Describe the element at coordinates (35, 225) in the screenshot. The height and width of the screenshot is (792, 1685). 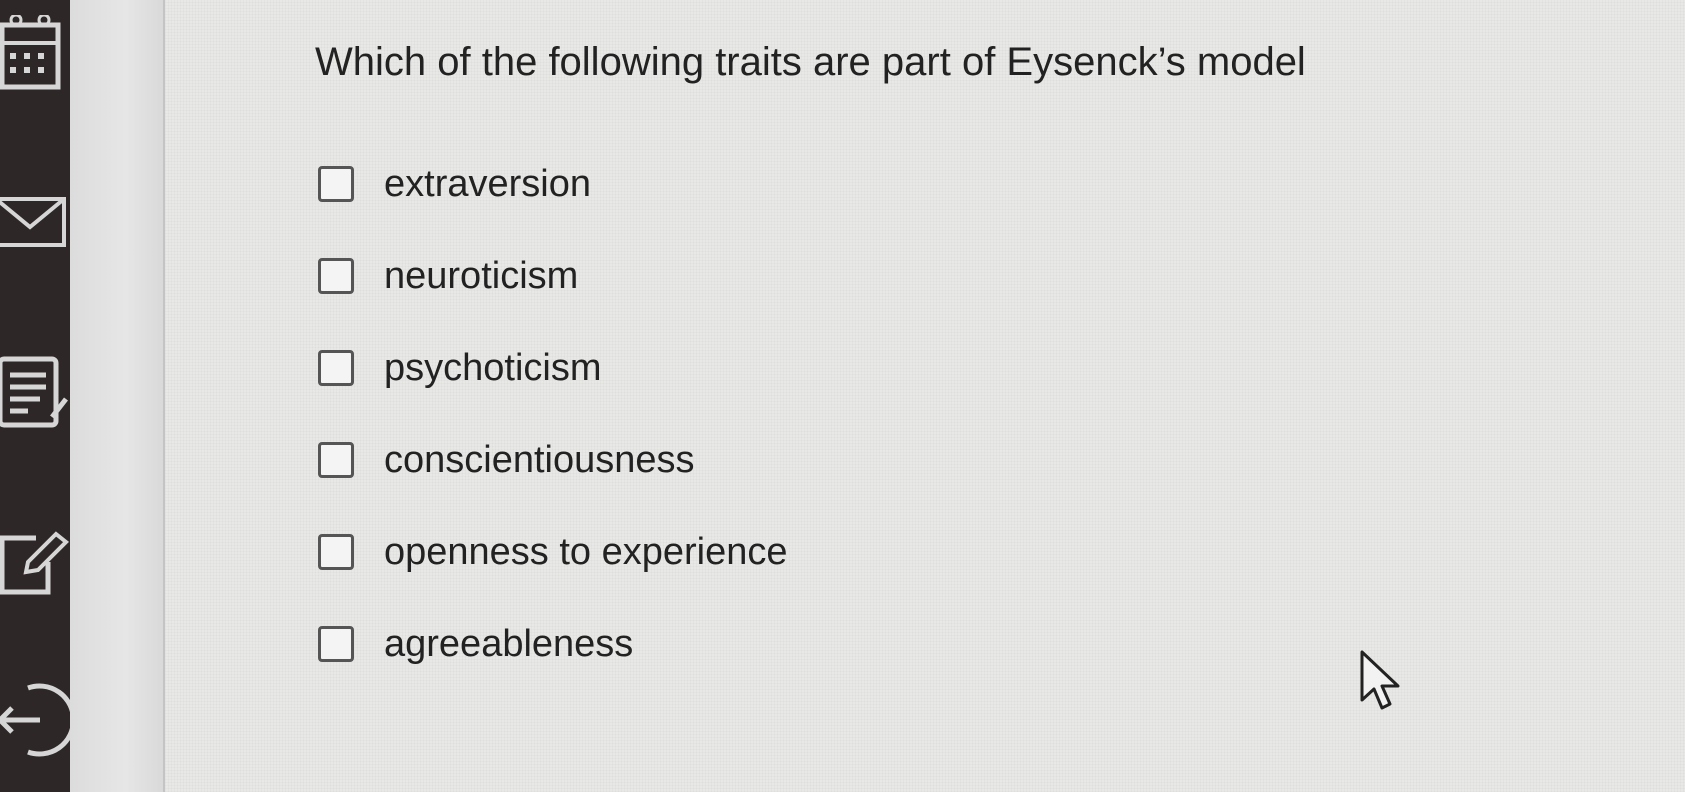
I see `mail-icon` at that location.